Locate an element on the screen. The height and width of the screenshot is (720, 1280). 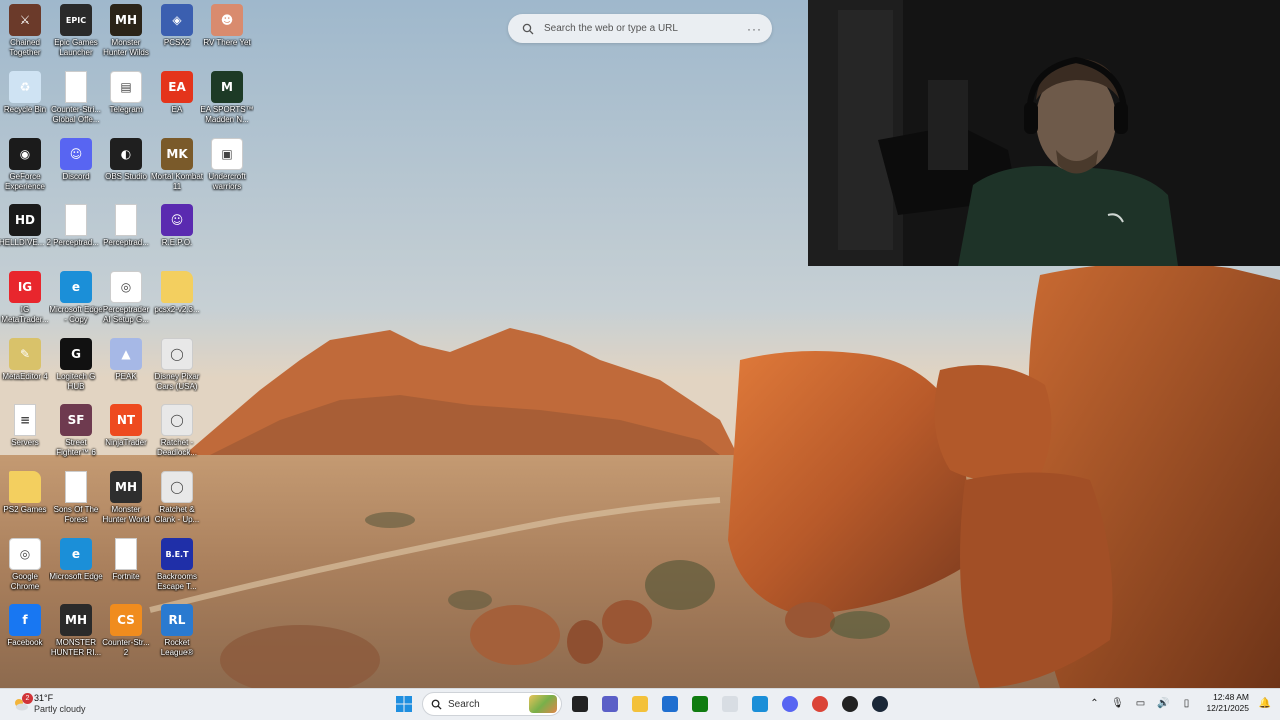
chrome-file-icon: ◎ is located at coordinates (126, 287).